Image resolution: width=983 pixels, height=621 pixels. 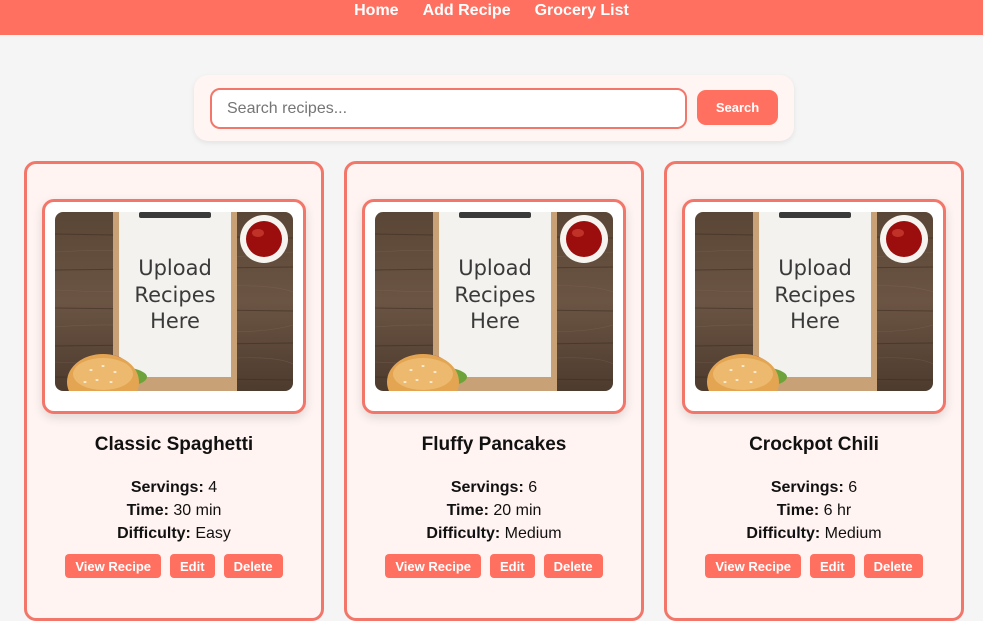 What do you see at coordinates (448, 108) in the screenshot?
I see `search-input` at bounding box center [448, 108].